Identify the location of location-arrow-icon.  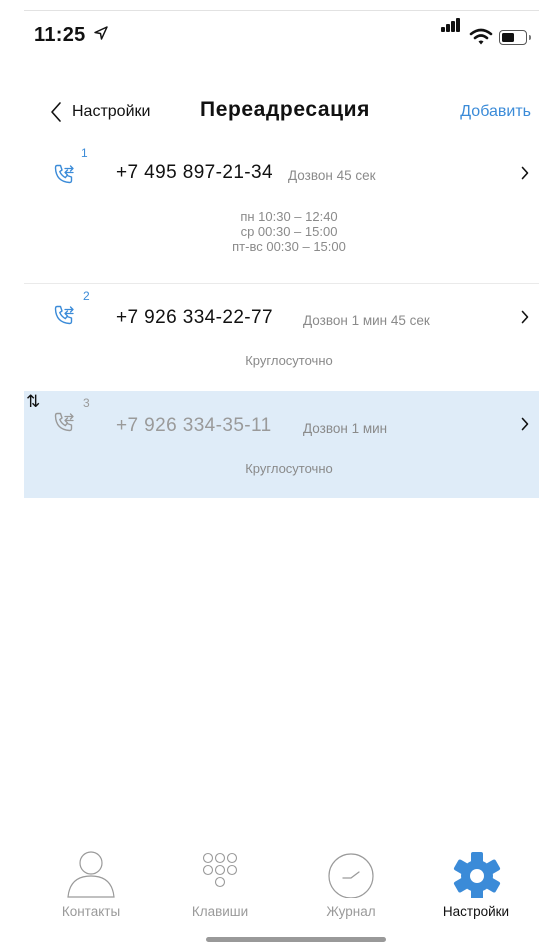
(101, 33).